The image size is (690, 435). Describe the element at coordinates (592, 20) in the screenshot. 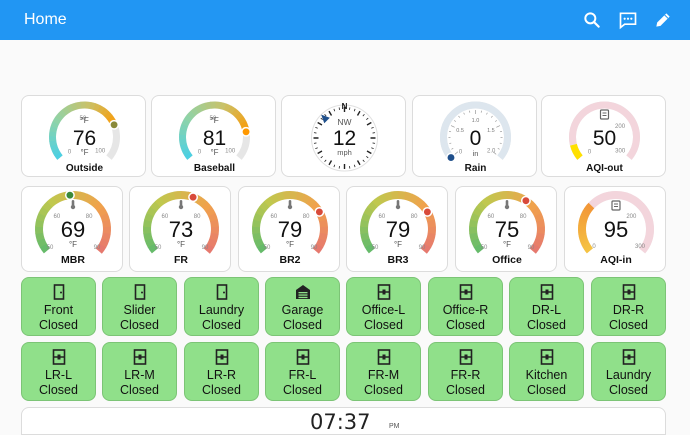

I see `search-icon` at that location.